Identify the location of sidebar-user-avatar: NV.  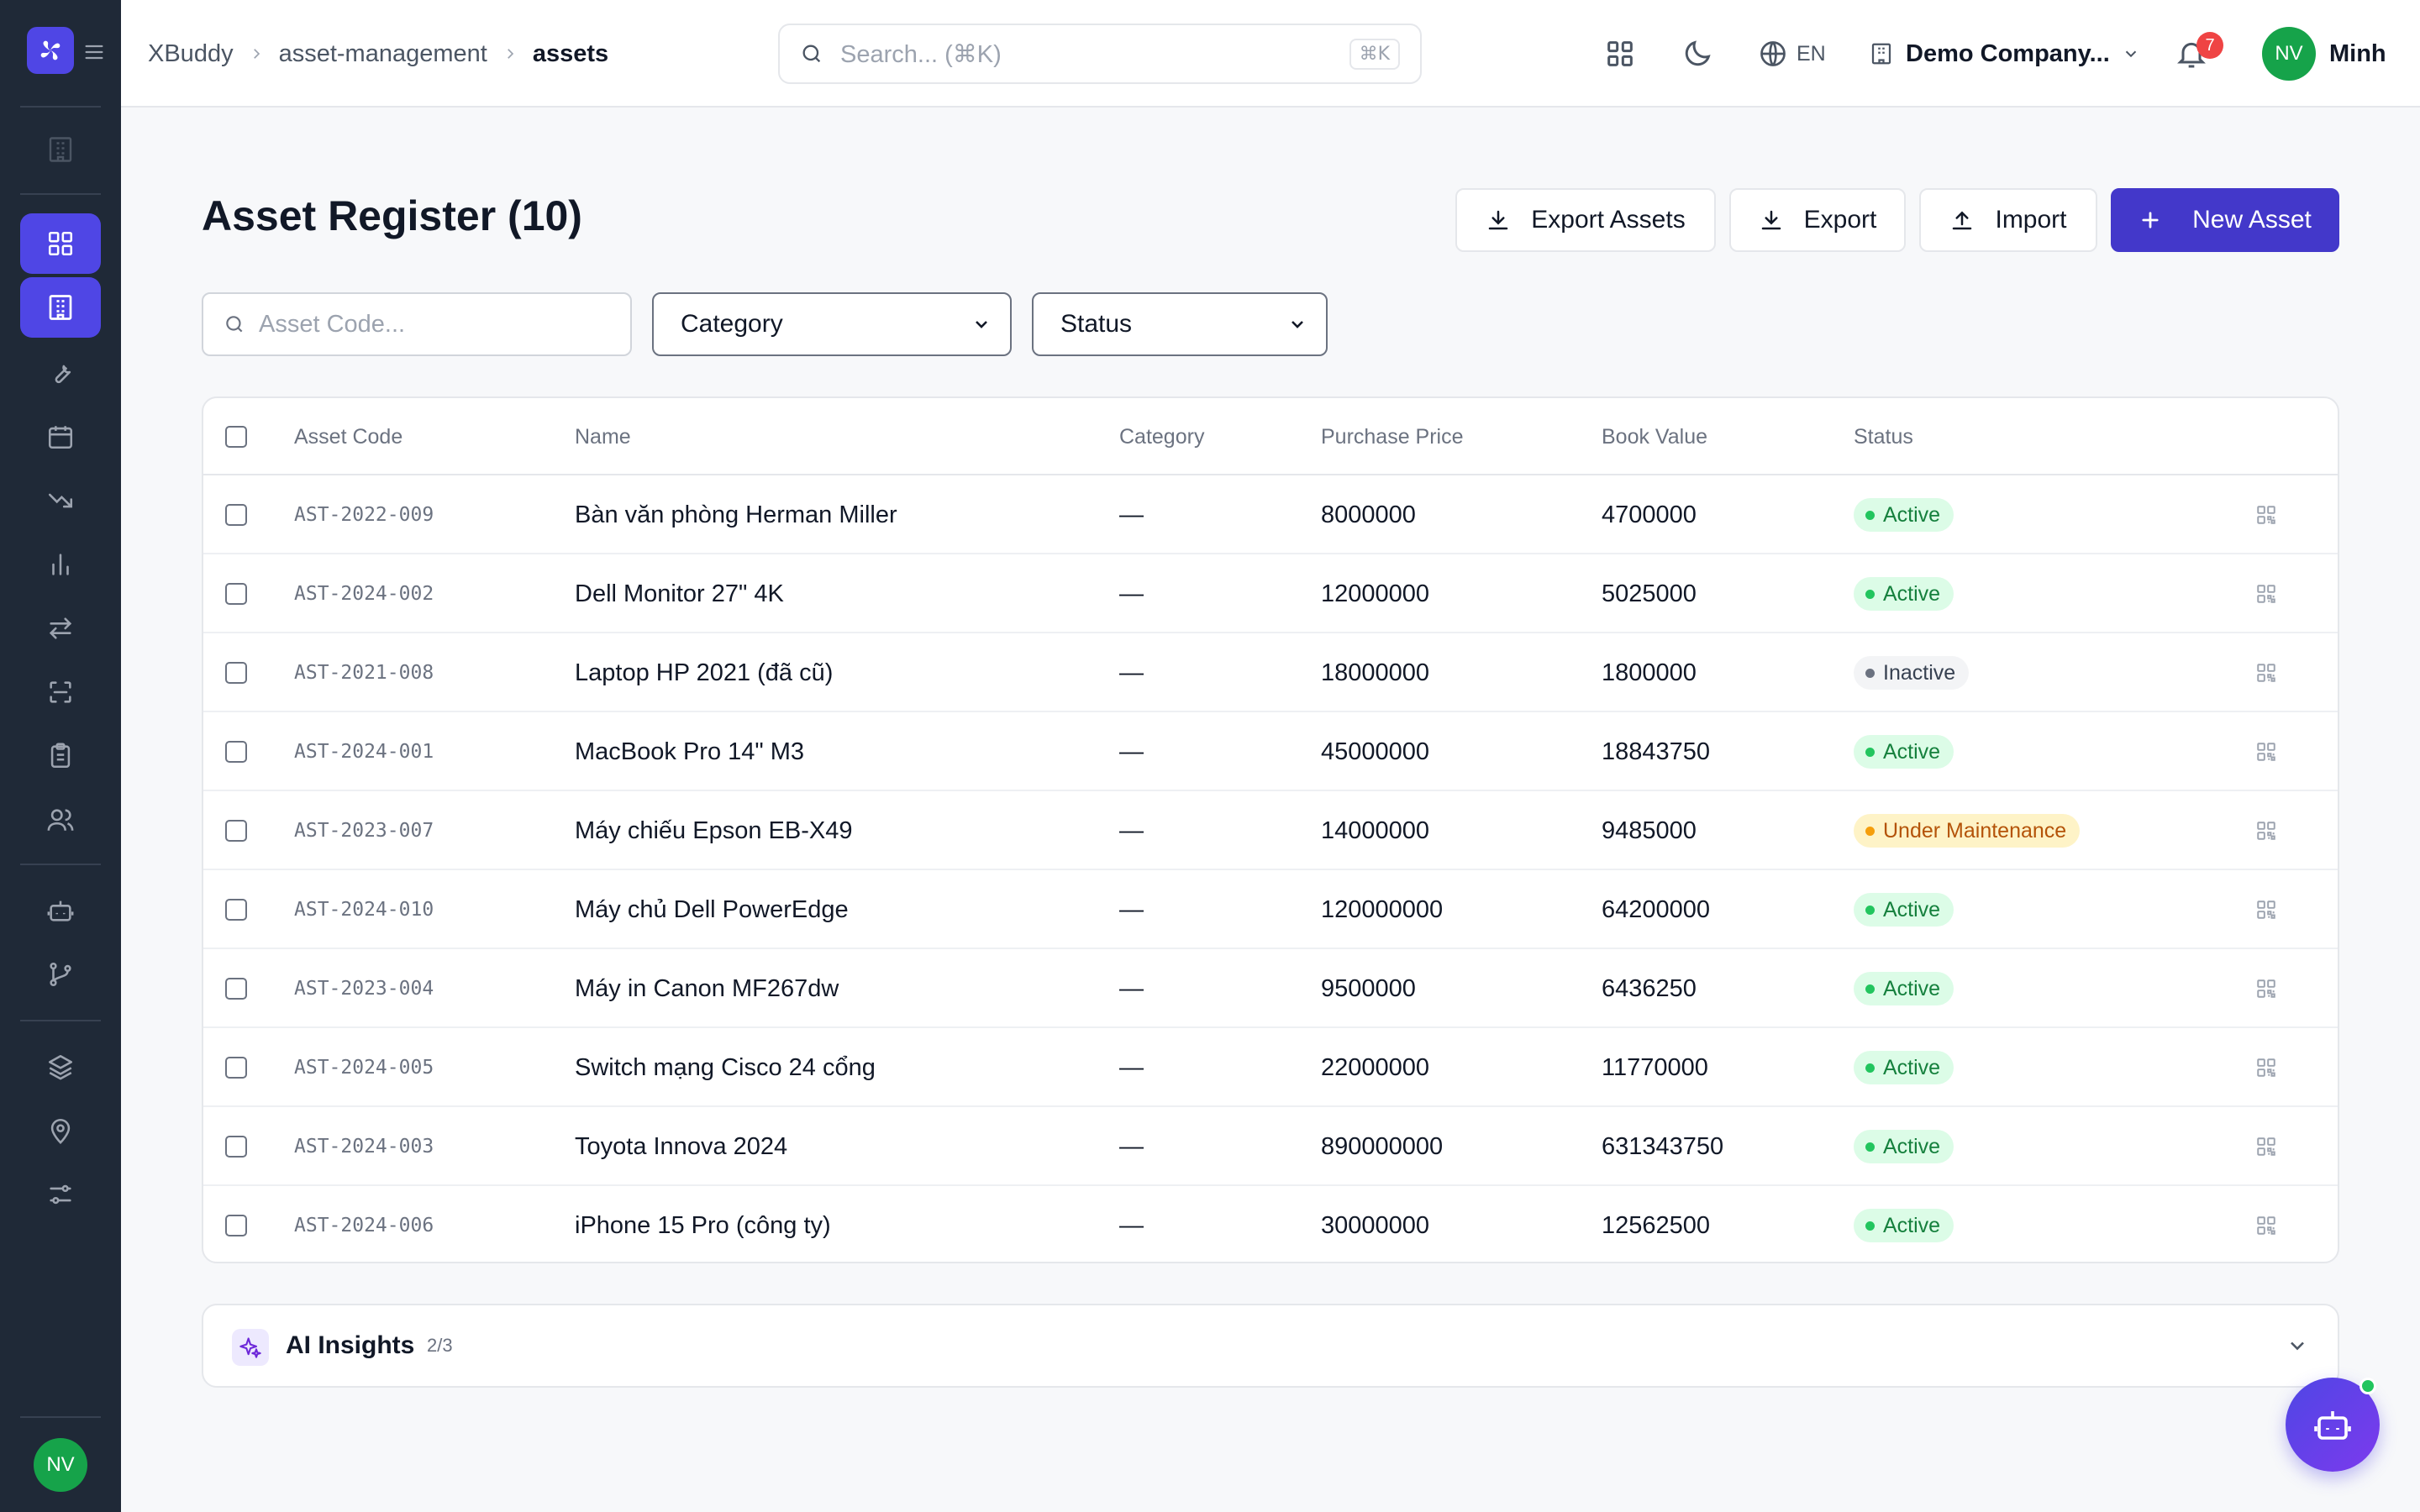
(60, 1465).